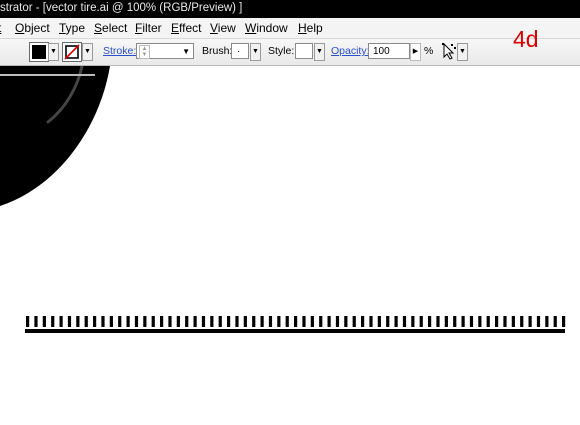 The width and height of the screenshot is (580, 425). I want to click on menu-item-view: View, so click(223, 28).